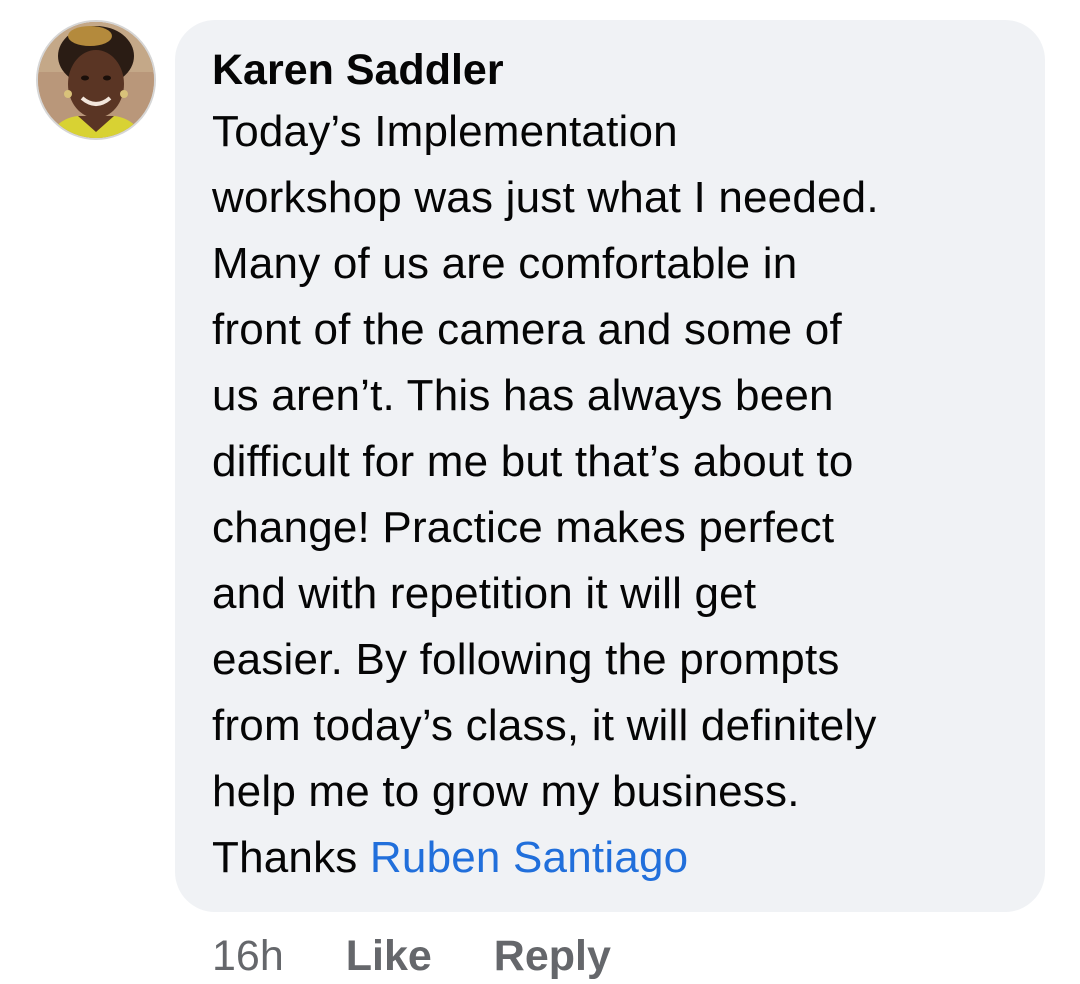 The width and height of the screenshot is (1080, 984). What do you see at coordinates (523, 527) in the screenshot?
I see `comment-line: change! Practice makes perfect` at bounding box center [523, 527].